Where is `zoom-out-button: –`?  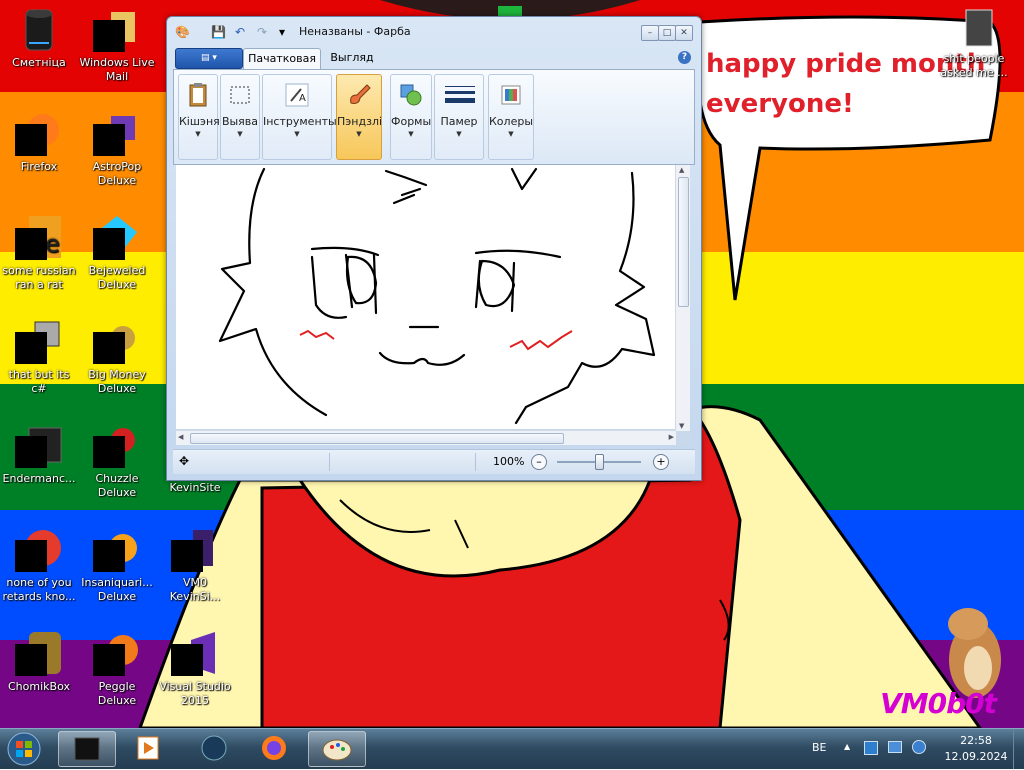
zoom-out-button: – is located at coordinates (539, 462).